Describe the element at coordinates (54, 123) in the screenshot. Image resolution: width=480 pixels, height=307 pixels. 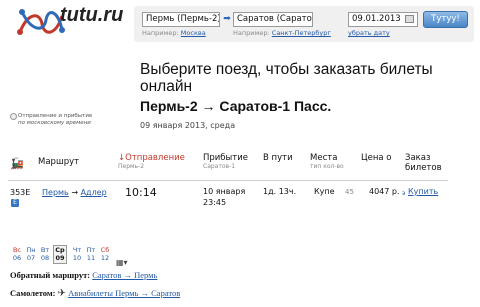
I see `timezone-note-line2: по московскому времени` at that location.